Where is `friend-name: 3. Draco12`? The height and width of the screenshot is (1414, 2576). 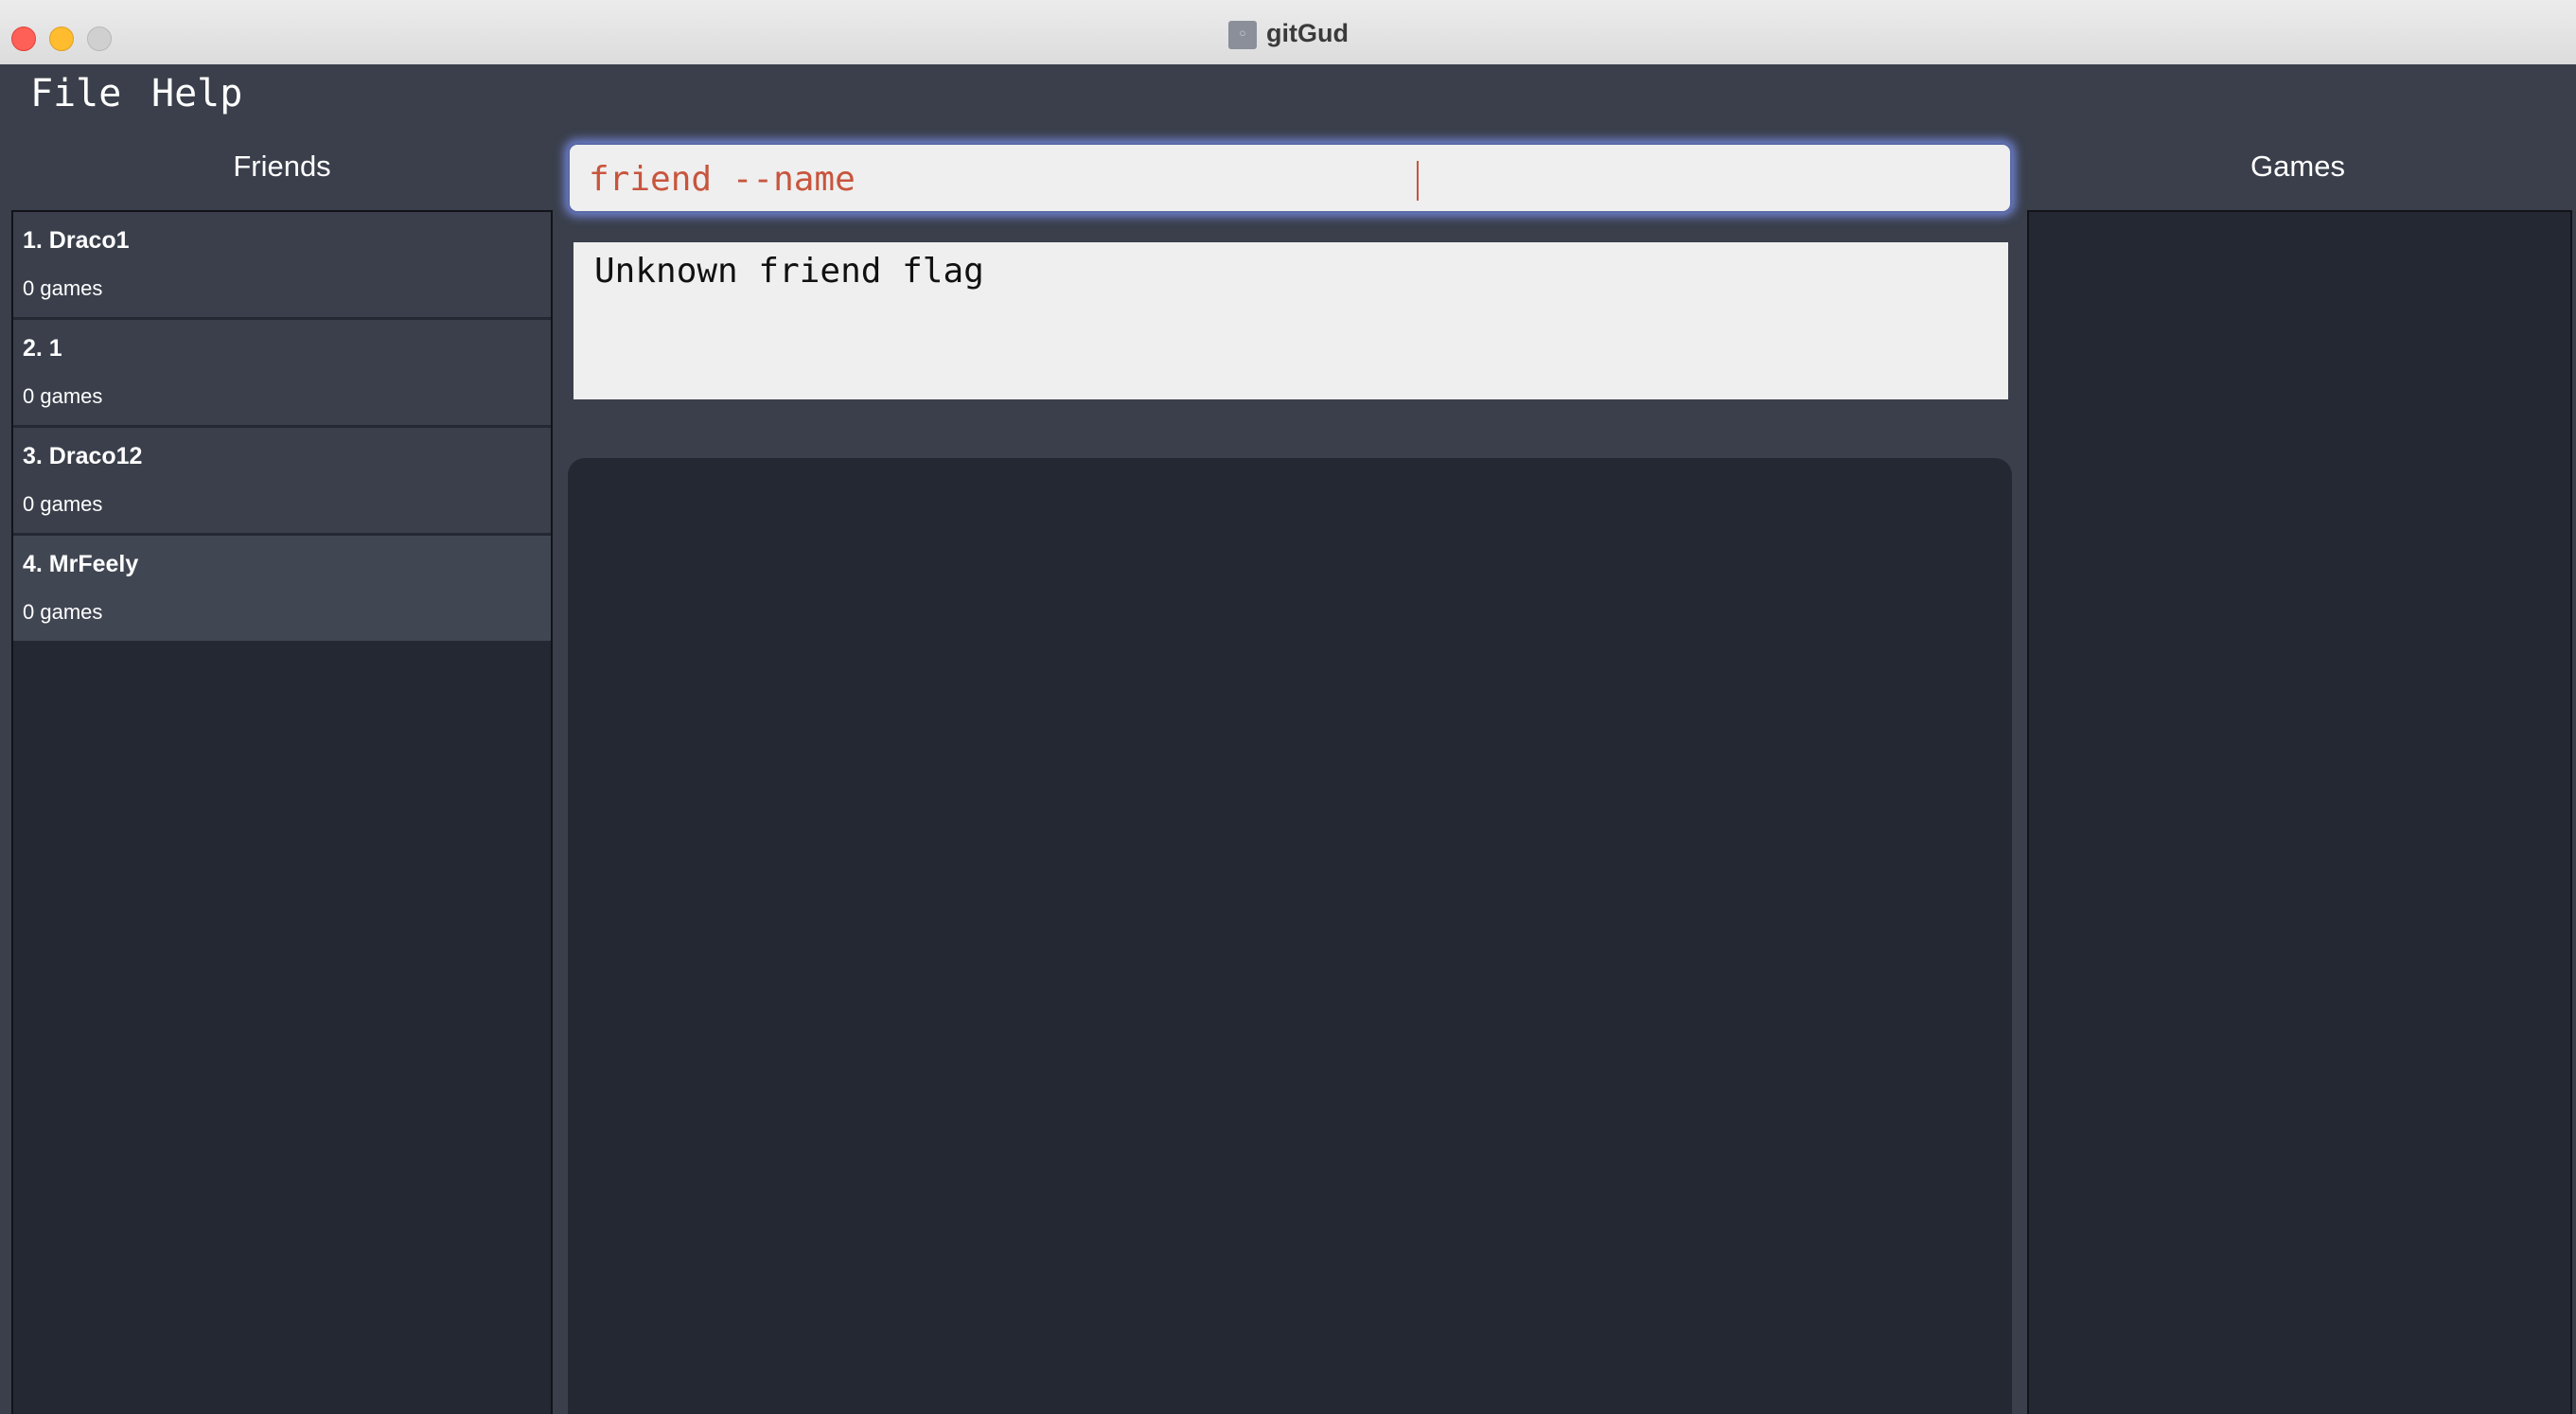 friend-name: 3. Draco12 is located at coordinates (83, 456).